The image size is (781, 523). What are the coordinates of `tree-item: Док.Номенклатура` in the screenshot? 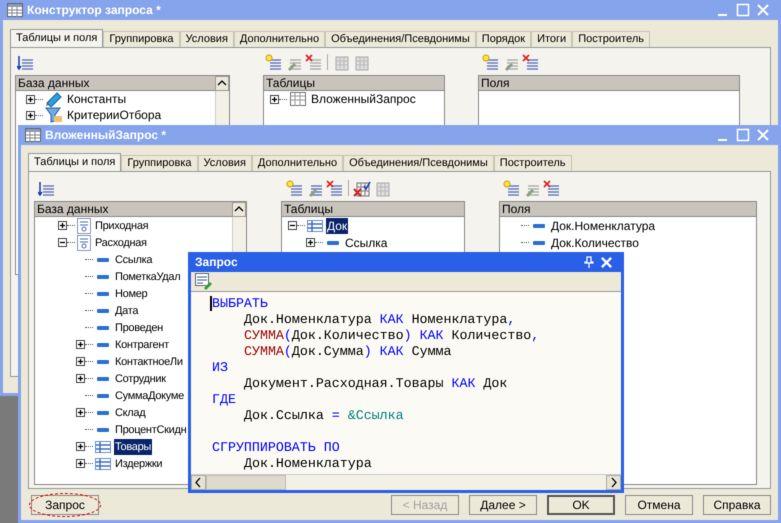 It's located at (603, 226).